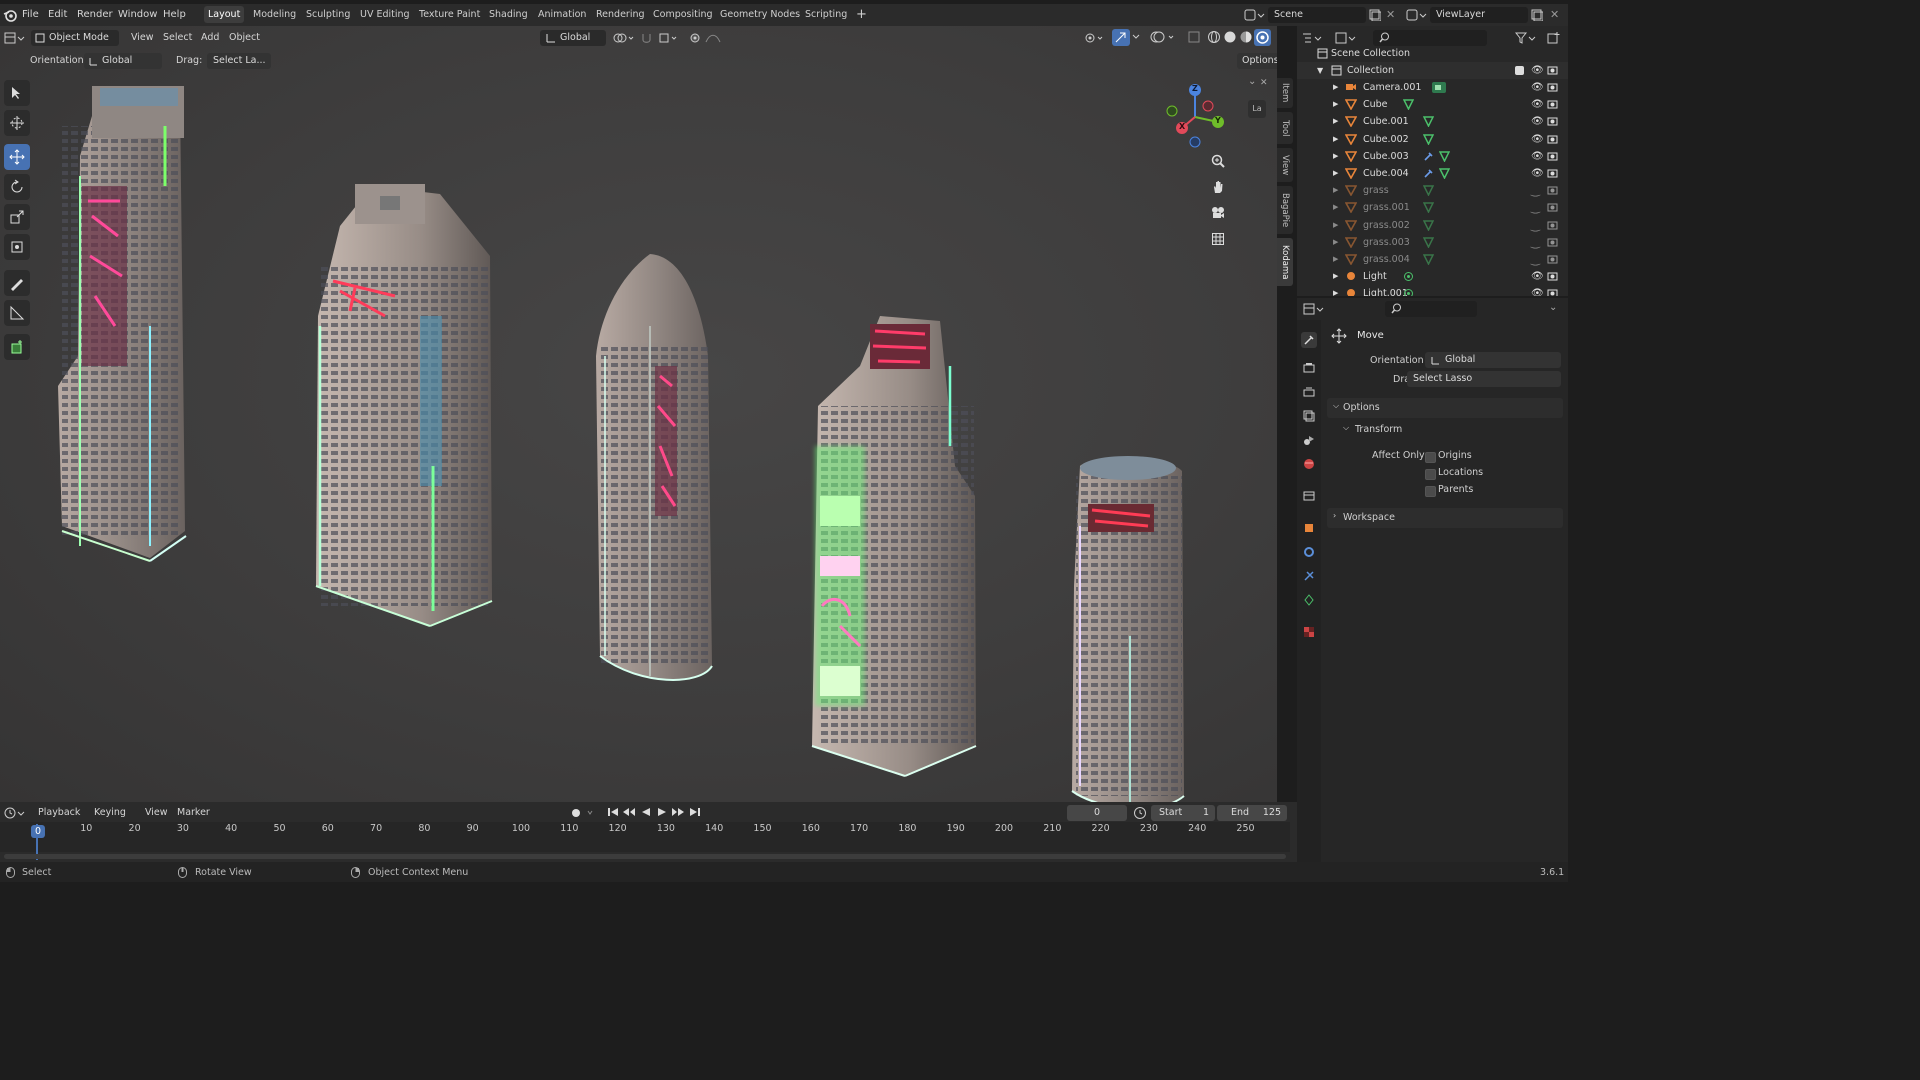  What do you see at coordinates (1432, 156) in the screenshot?
I see `outliner-item-cube-003: ▶ Cube.003 👁` at bounding box center [1432, 156].